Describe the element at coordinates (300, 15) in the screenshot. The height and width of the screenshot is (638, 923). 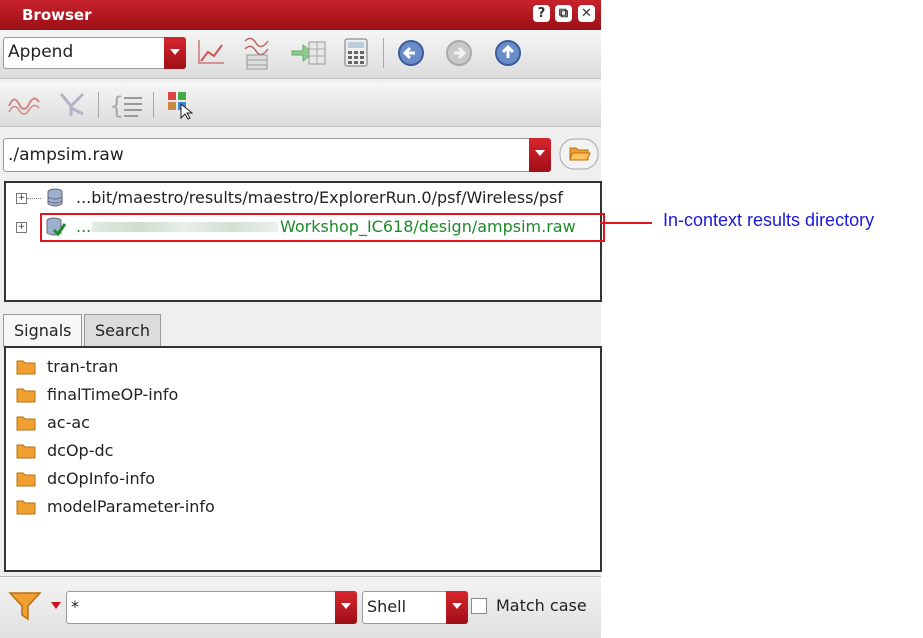
I see `title-bar: Browser ? ⧉ ✕` at that location.